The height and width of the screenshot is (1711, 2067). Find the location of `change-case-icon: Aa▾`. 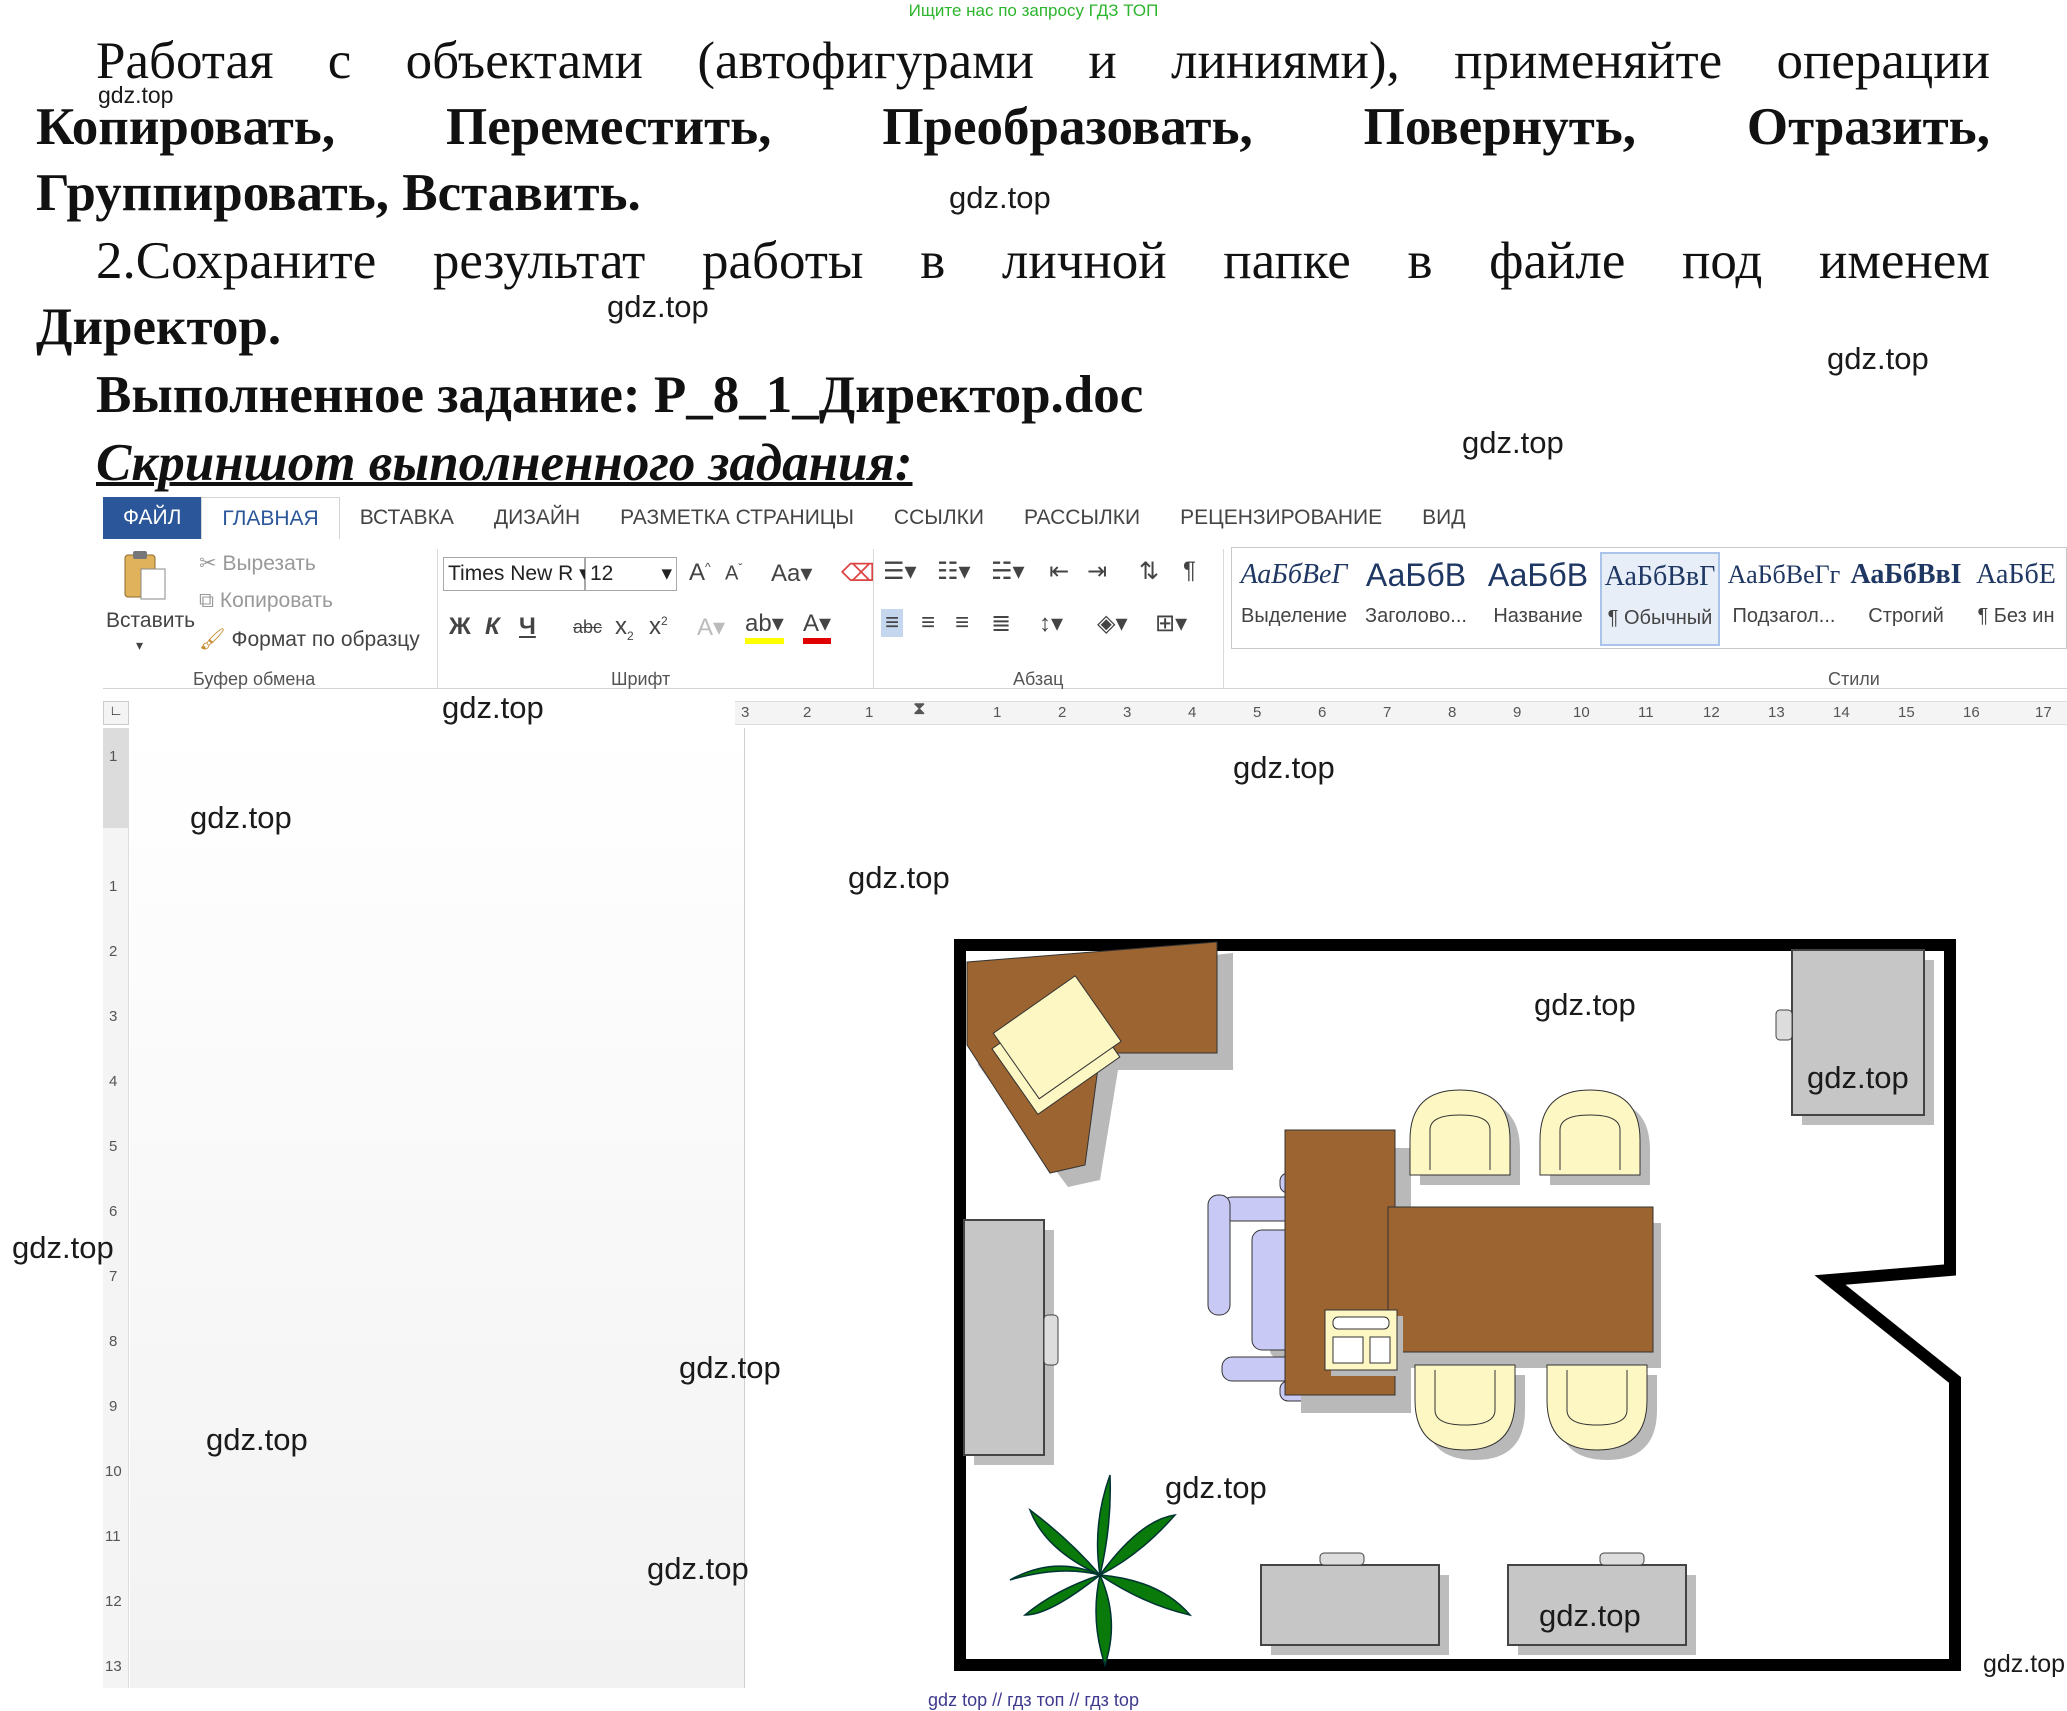

change-case-icon: Aa▾ is located at coordinates (791, 573).